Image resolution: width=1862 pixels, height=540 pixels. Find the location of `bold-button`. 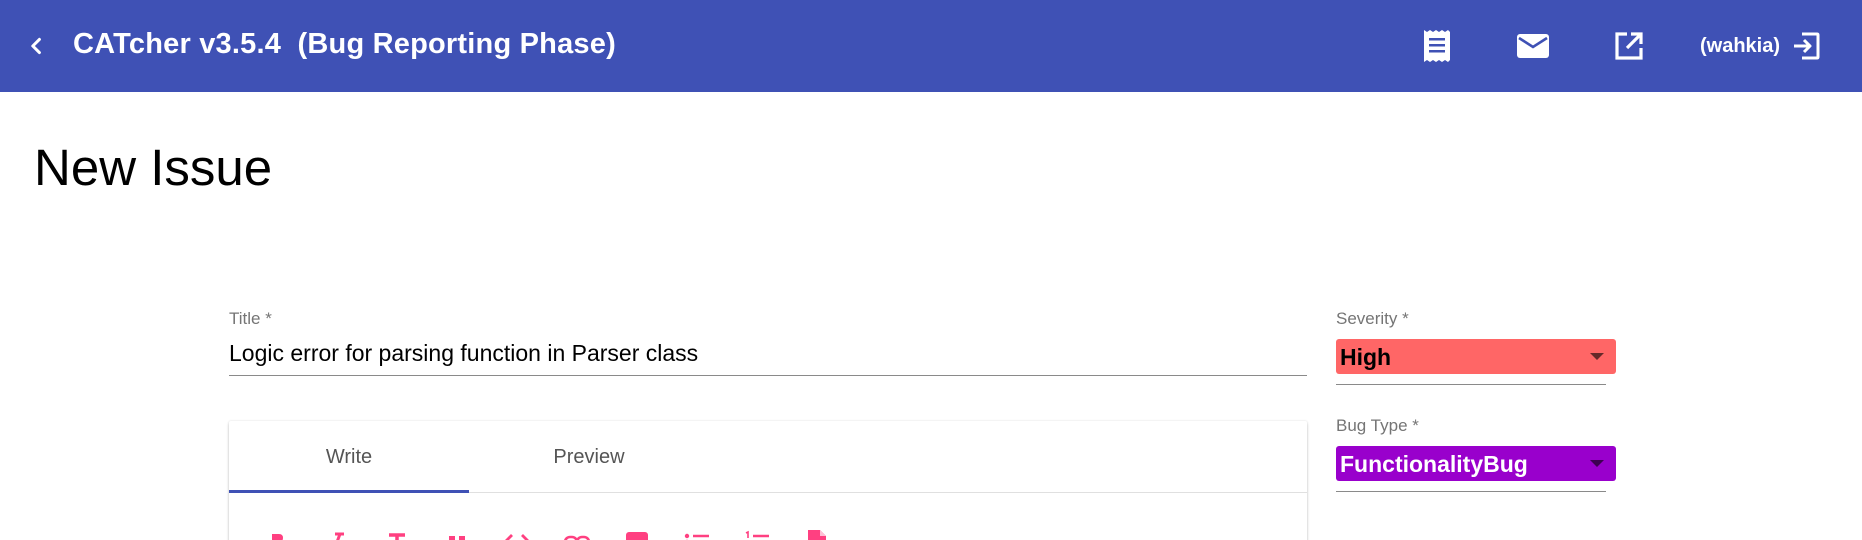

bold-button is located at coordinates (277, 532).